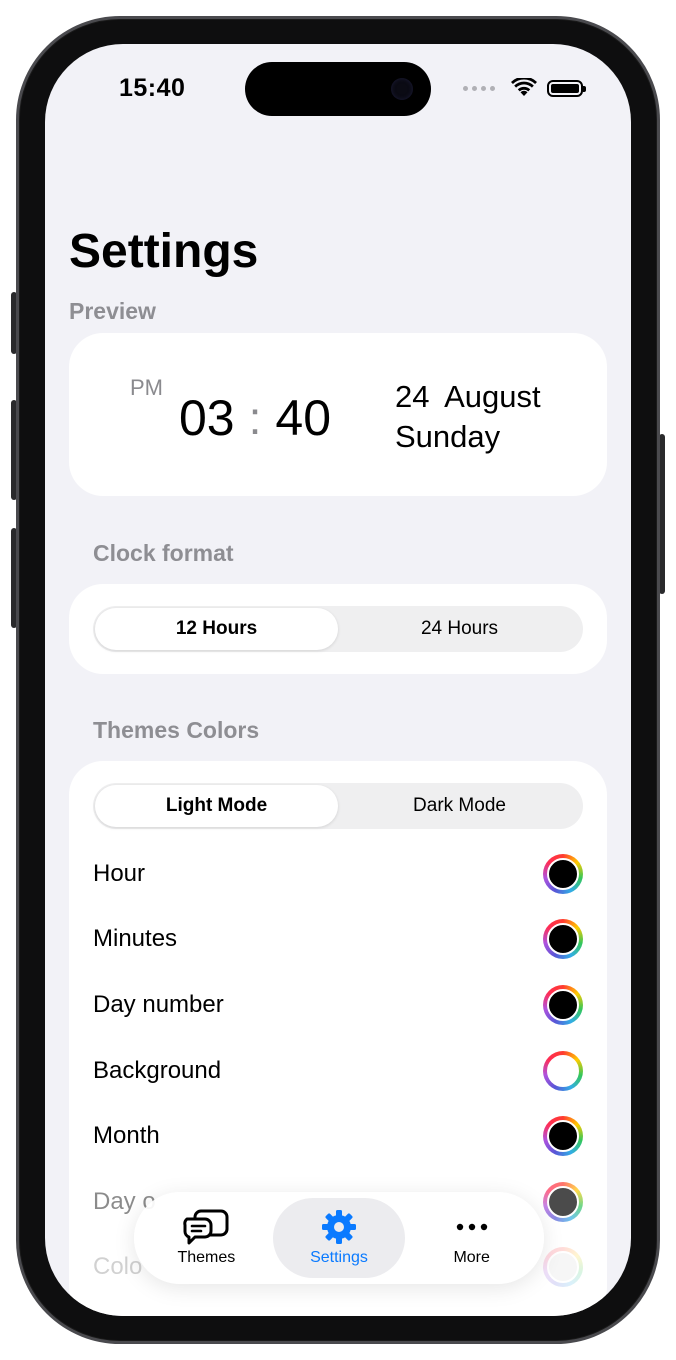  What do you see at coordinates (158, 1004) in the screenshot?
I see `color-row-label: Day number` at bounding box center [158, 1004].